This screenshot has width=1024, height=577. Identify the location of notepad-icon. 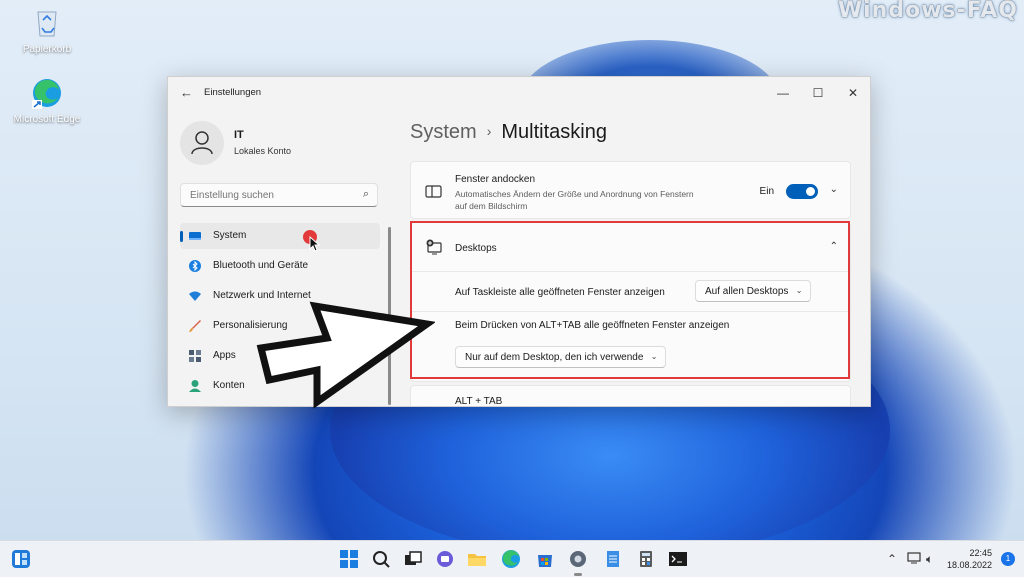
(613, 559).